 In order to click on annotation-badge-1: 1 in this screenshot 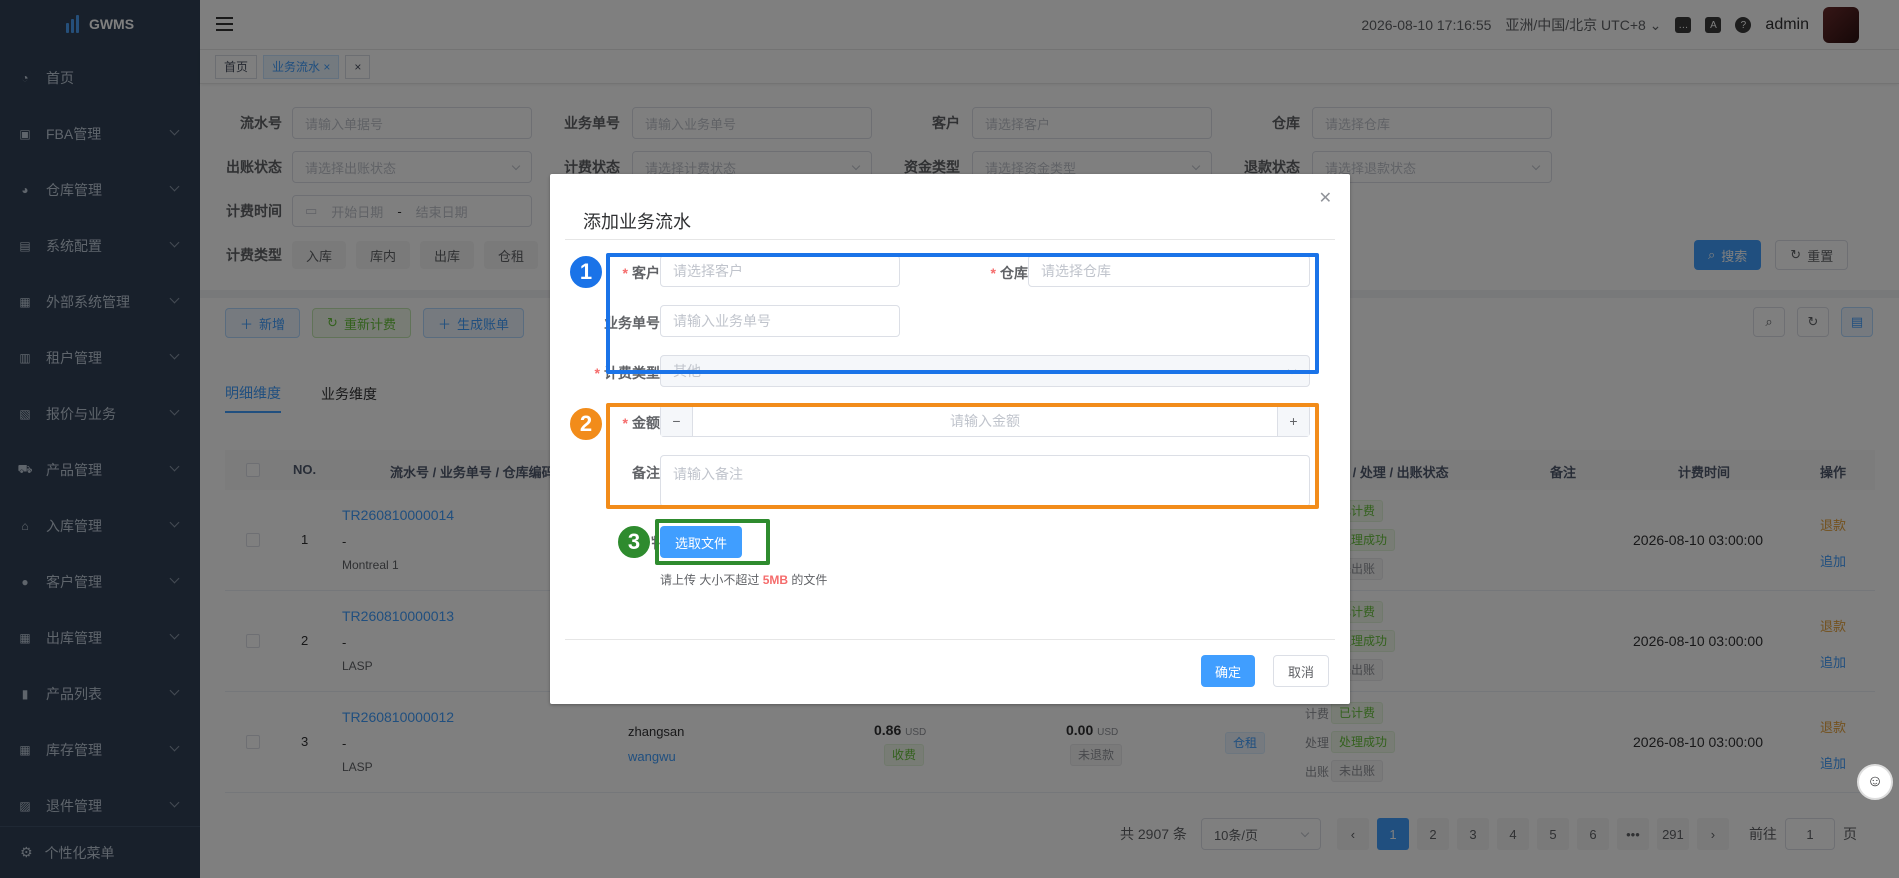, I will do `click(586, 272)`.